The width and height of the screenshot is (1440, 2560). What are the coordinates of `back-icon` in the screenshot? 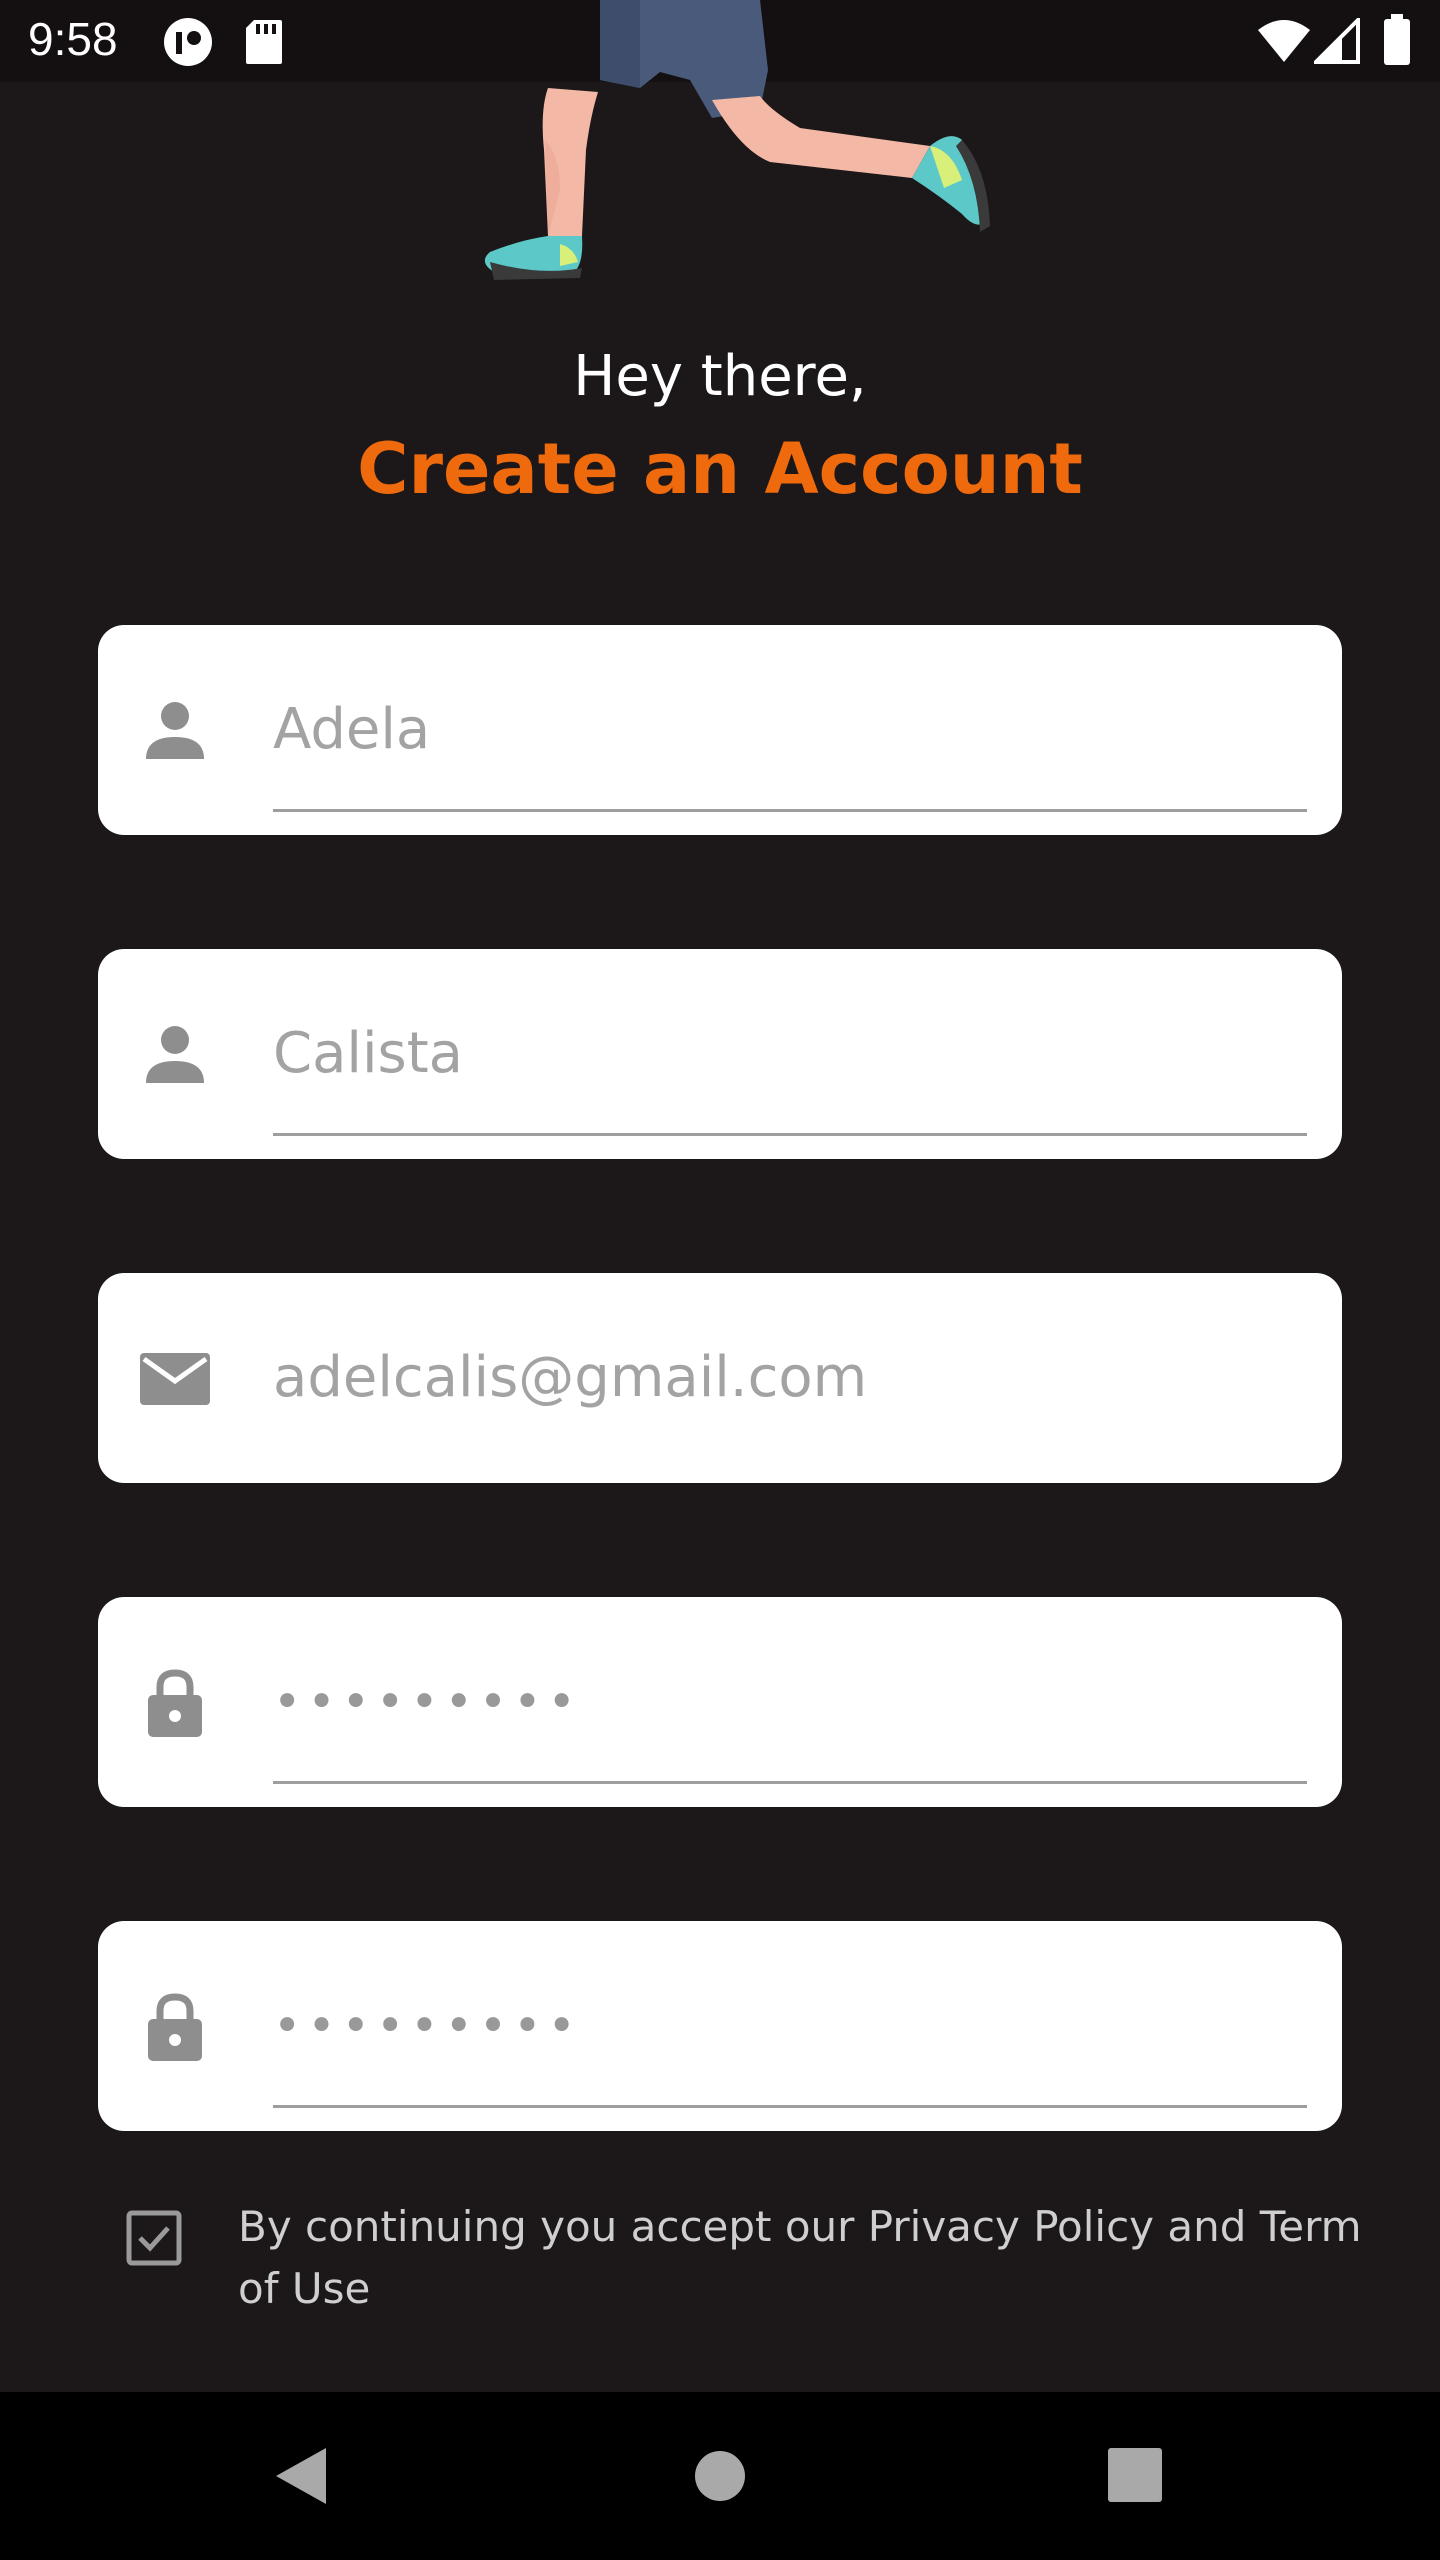 It's located at (300, 2476).